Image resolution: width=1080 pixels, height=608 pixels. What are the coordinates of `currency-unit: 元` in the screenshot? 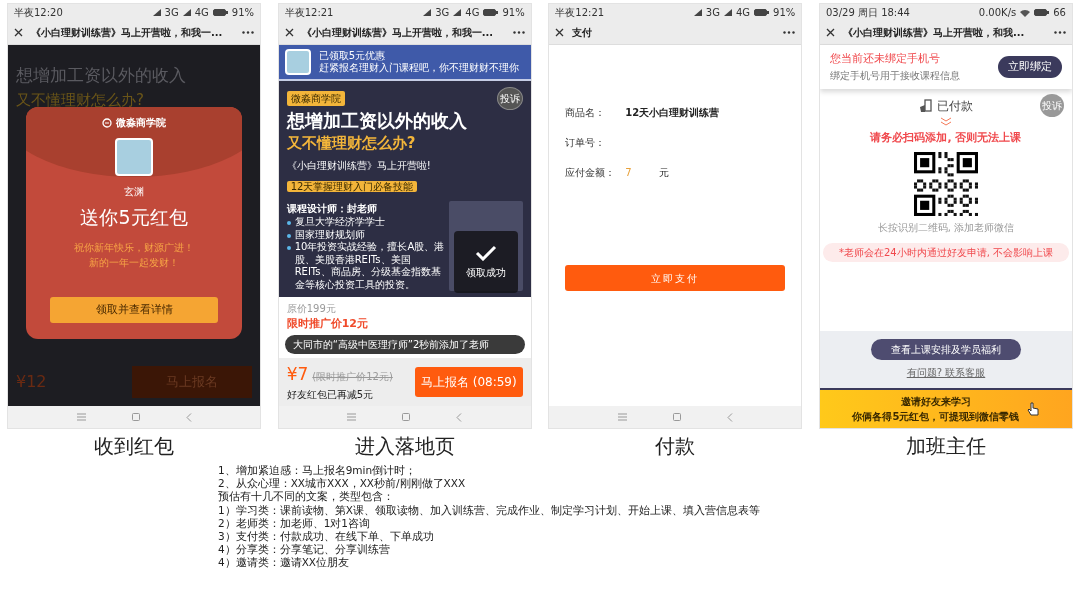 It's located at (664, 172).